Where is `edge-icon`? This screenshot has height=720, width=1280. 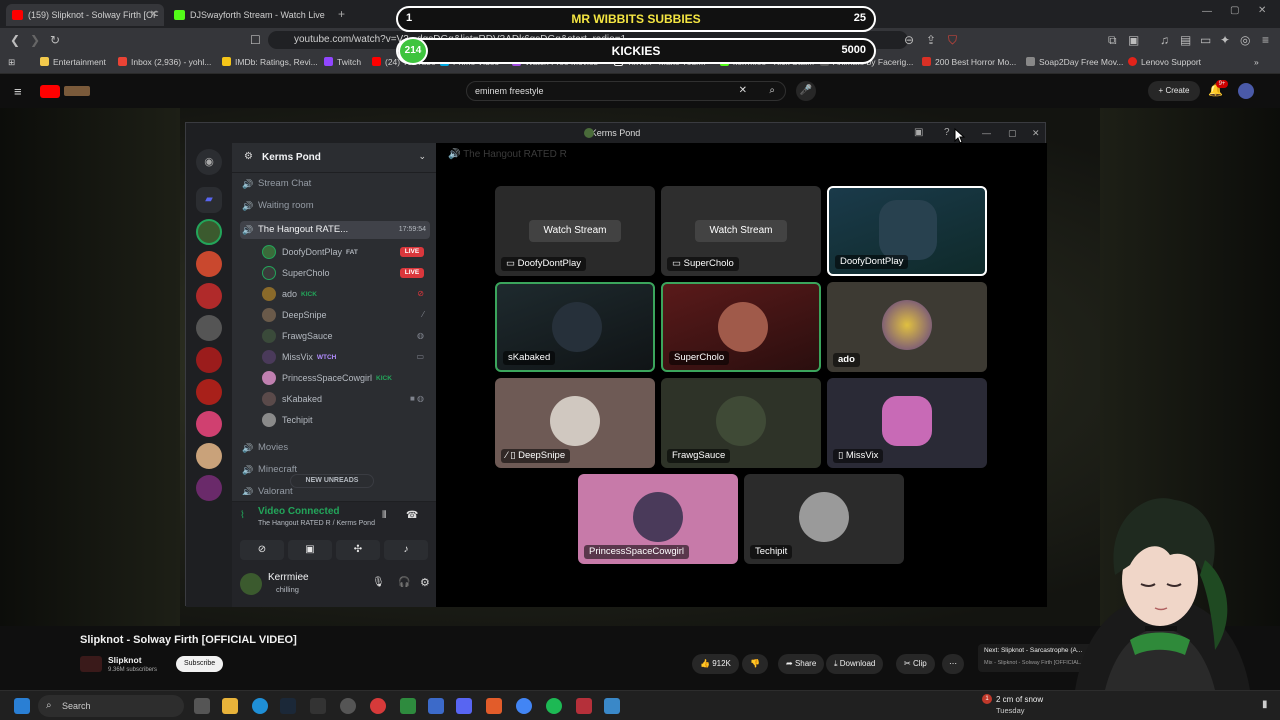
edge-icon is located at coordinates (260, 706).